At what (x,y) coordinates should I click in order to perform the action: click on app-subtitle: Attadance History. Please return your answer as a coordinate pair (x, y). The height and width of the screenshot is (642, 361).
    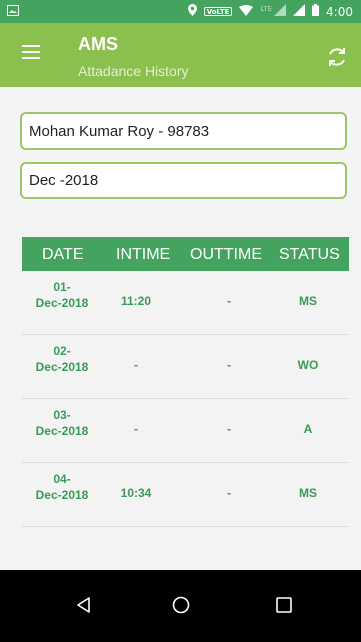
    Looking at the image, I should click on (133, 71).